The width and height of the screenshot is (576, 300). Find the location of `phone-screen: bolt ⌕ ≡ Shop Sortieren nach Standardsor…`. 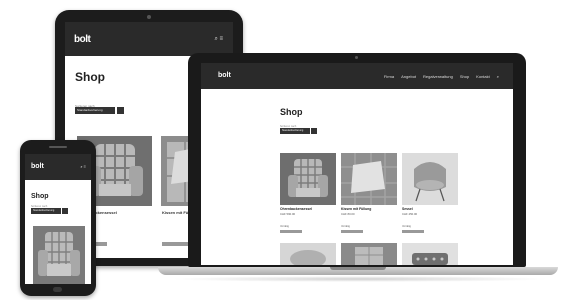

phone-screen: bolt ⌕ ≡ Shop Sortieren nach Standardsor… is located at coordinates (58, 219).